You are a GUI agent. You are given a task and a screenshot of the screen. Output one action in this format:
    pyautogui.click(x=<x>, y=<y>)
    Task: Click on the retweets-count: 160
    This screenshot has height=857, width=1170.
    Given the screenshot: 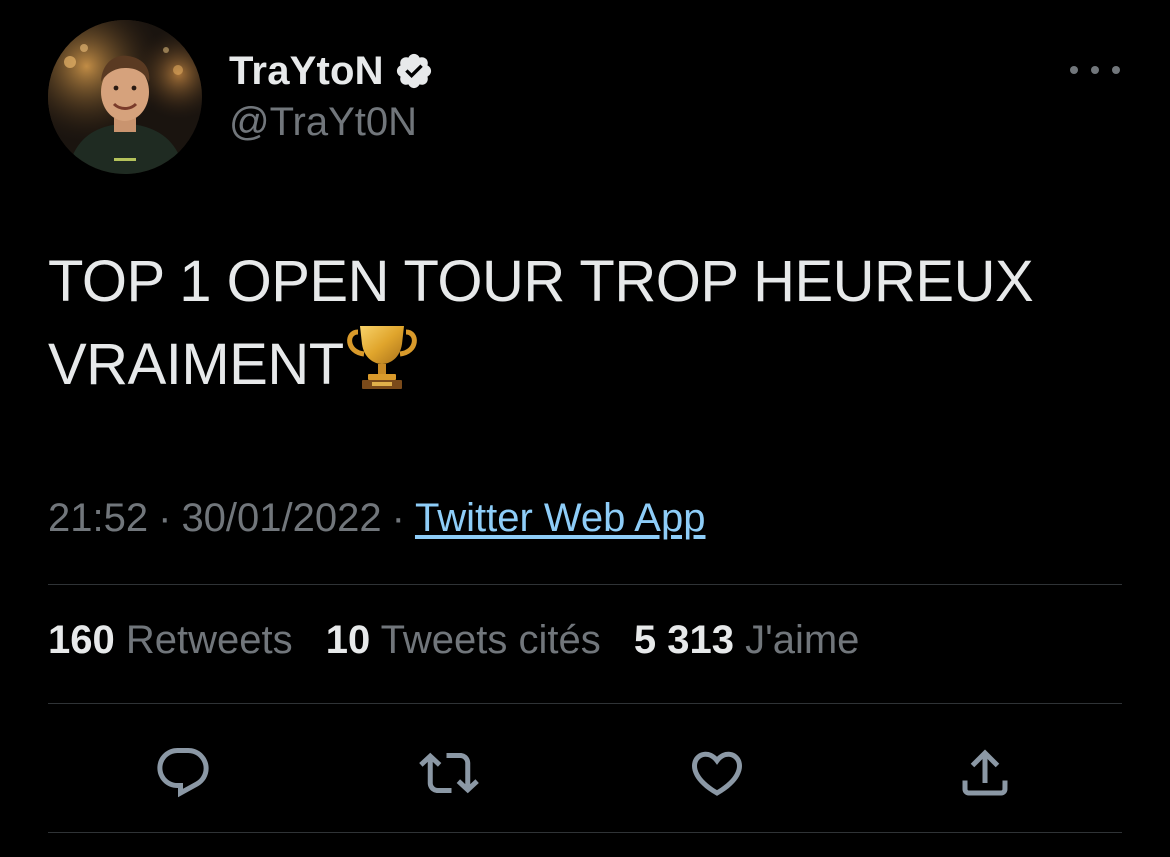 What is the action you would take?
    pyautogui.click(x=81, y=640)
    